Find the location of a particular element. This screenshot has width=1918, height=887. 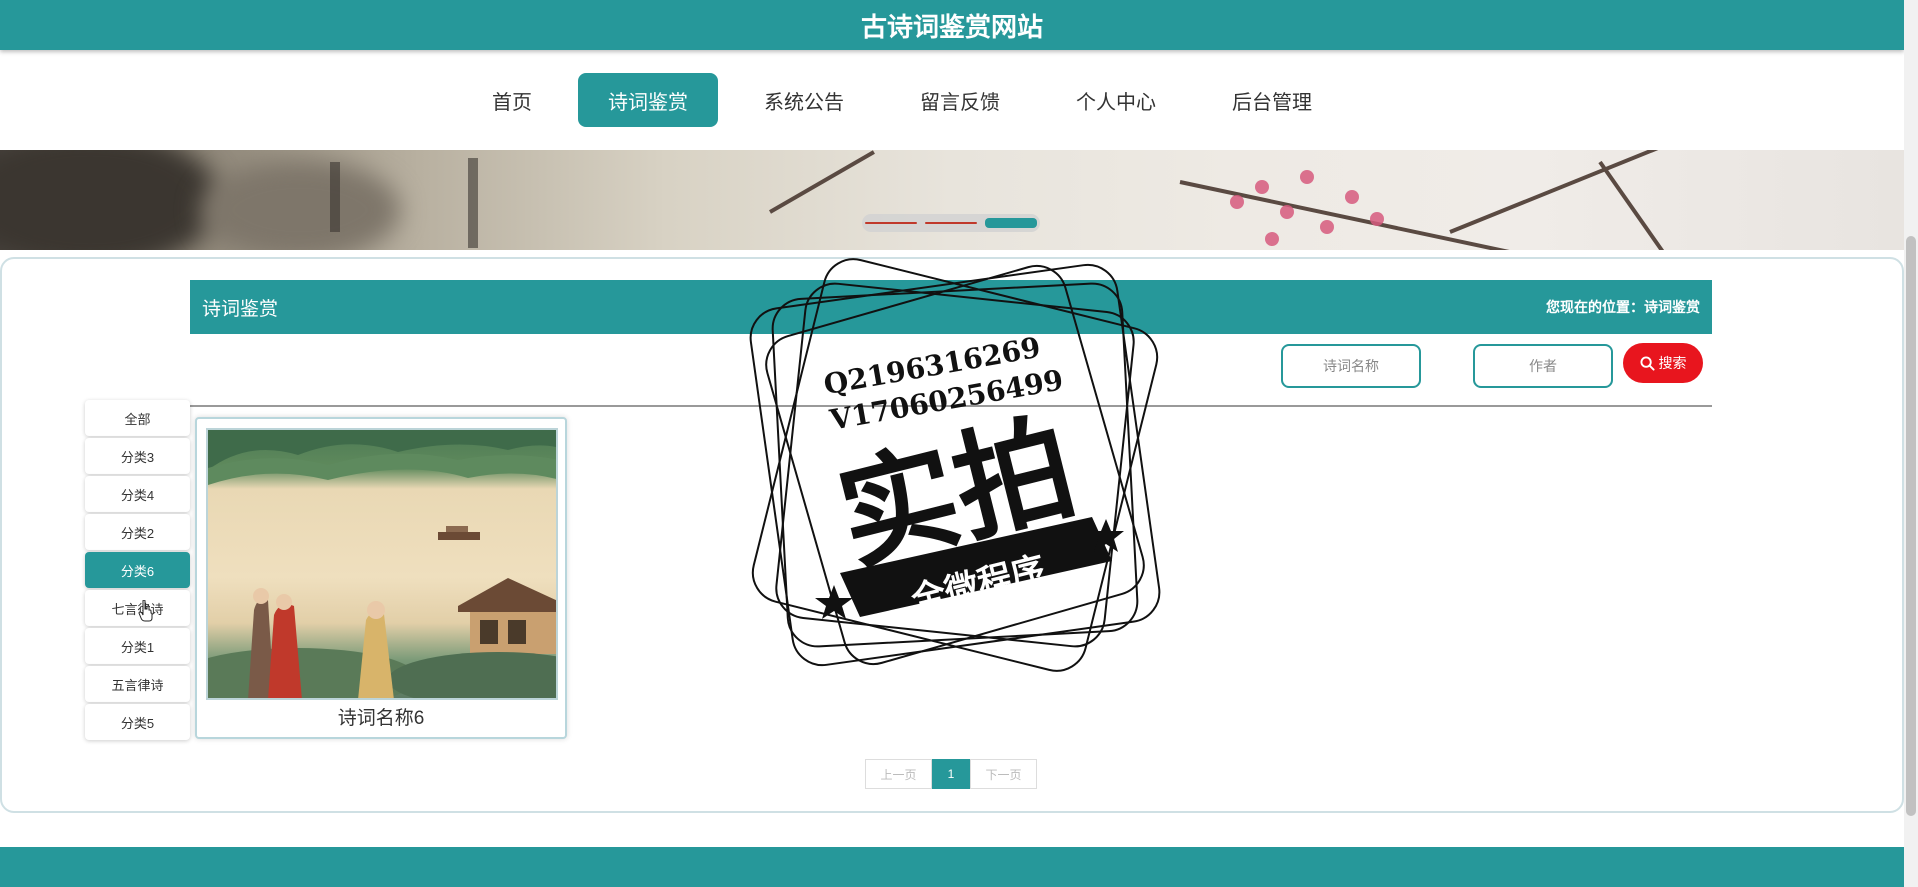

category-item: 五言律诗 is located at coordinates (137, 684).